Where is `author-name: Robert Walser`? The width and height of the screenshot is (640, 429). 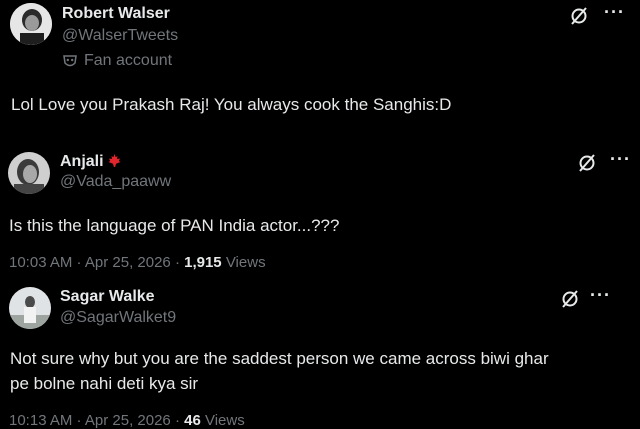
author-name: Robert Walser is located at coordinates (116, 14).